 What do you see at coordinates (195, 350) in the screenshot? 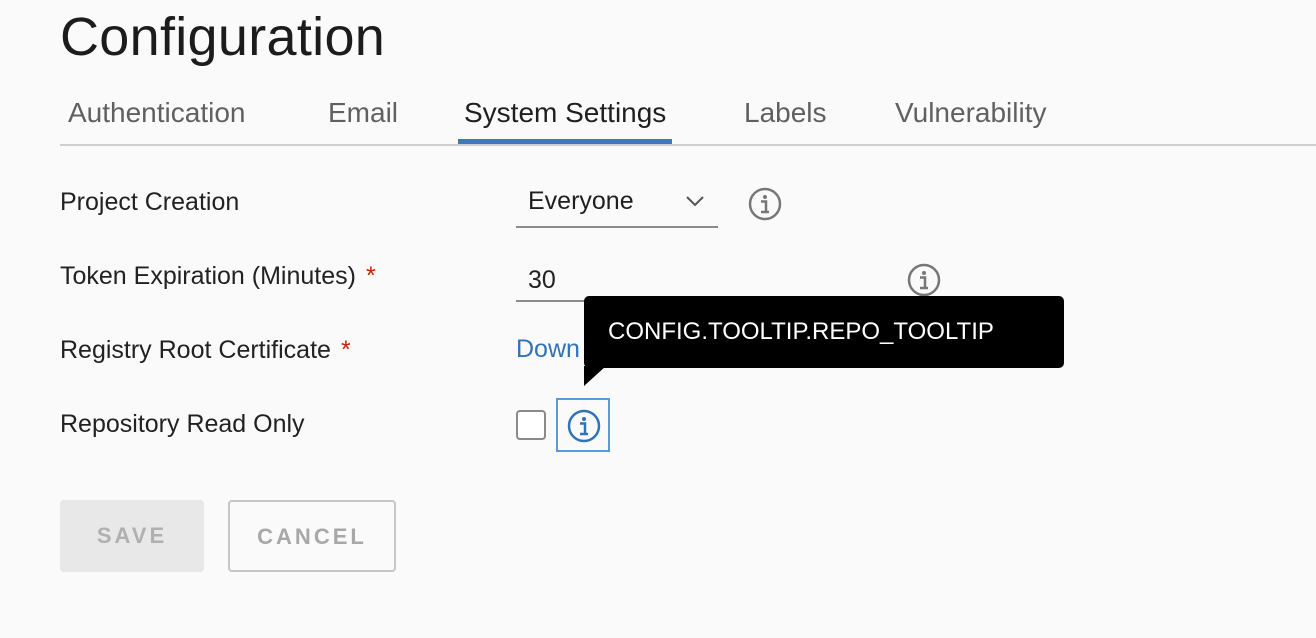
I see `root-certificate-label-text: Registry Root Certificate` at bounding box center [195, 350].